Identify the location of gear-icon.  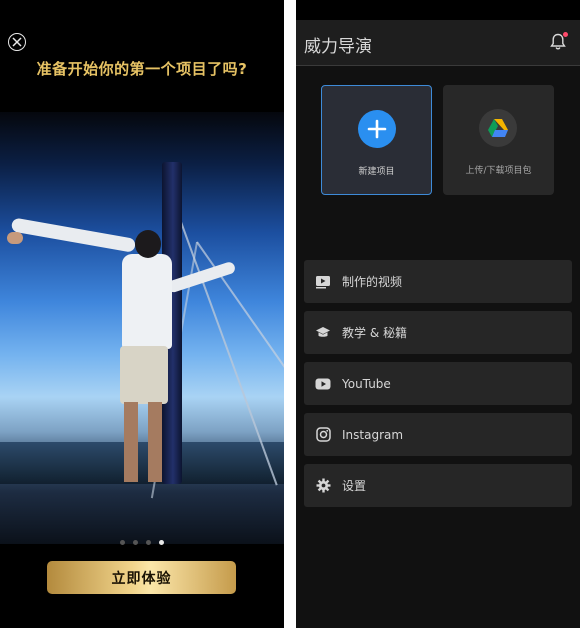
(323, 486).